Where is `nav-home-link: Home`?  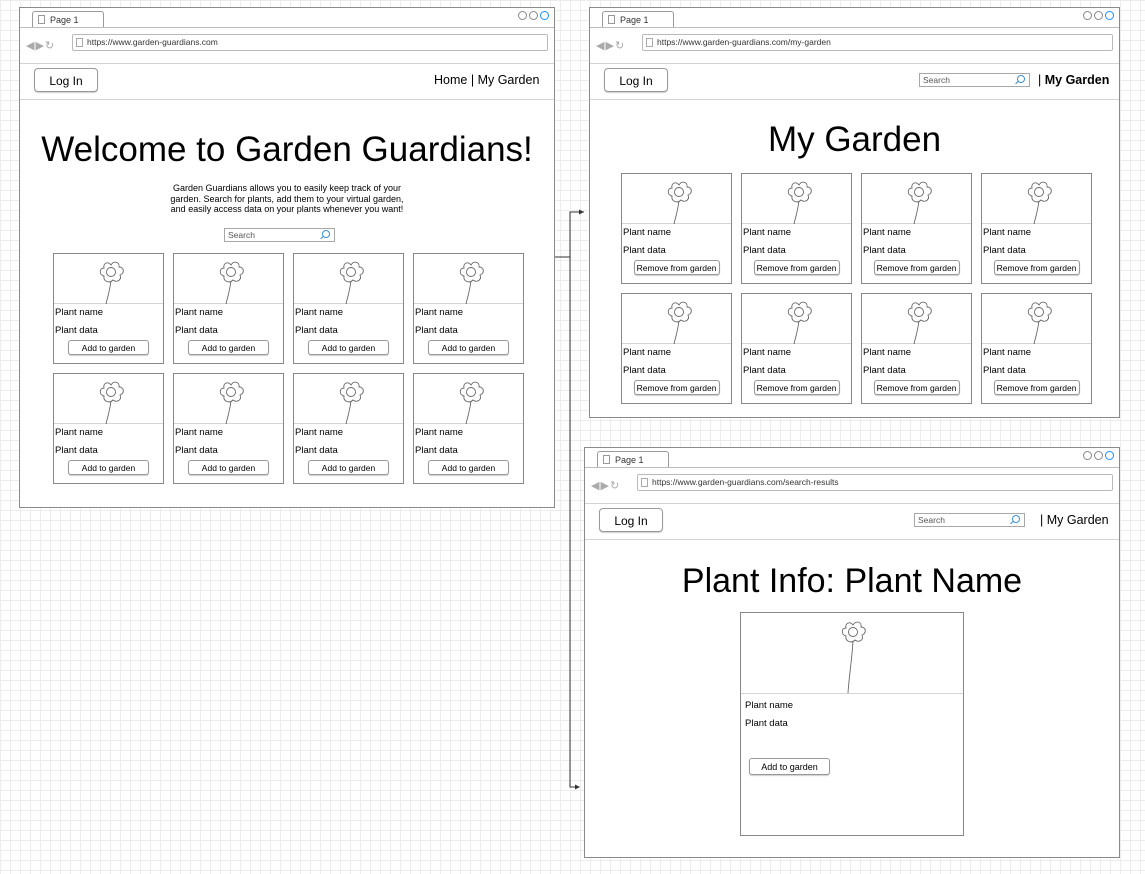
nav-home-link: Home is located at coordinates (450, 80).